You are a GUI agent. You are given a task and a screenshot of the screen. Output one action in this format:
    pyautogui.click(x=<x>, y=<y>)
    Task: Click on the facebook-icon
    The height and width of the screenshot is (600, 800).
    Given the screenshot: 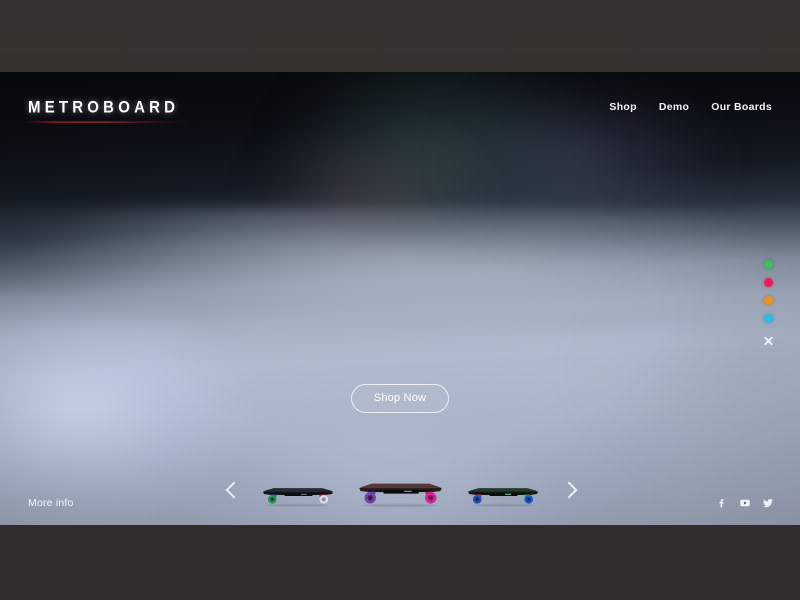 What is the action you would take?
    pyautogui.click(x=722, y=503)
    